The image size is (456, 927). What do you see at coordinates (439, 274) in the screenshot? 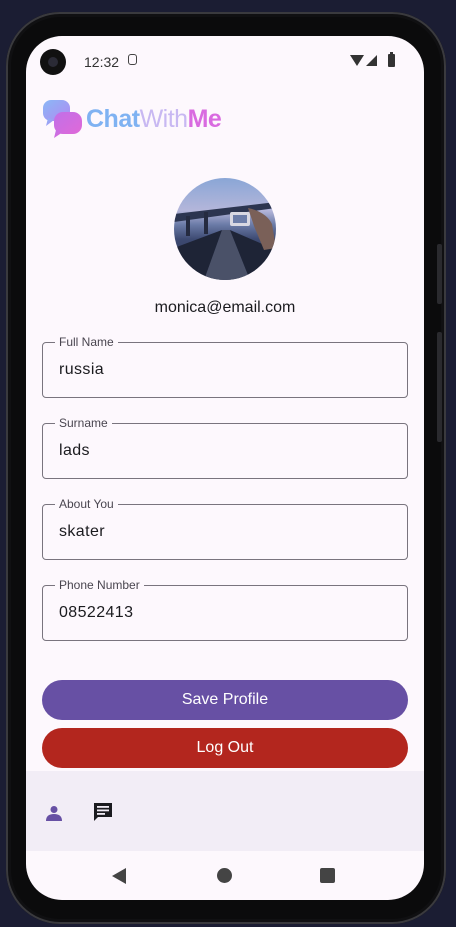
I see `power-button` at bounding box center [439, 274].